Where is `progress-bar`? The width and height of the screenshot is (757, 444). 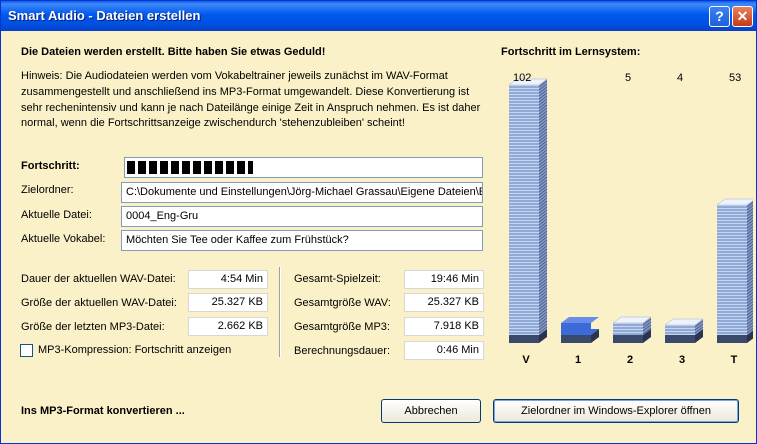
progress-bar is located at coordinates (303, 167).